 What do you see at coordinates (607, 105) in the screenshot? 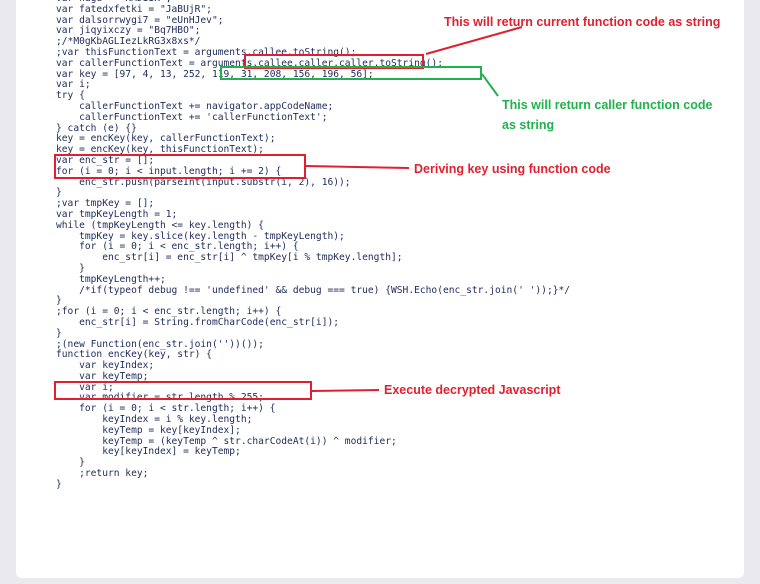
I see `annotation-caller-function-line1: This will return caller function code` at bounding box center [607, 105].